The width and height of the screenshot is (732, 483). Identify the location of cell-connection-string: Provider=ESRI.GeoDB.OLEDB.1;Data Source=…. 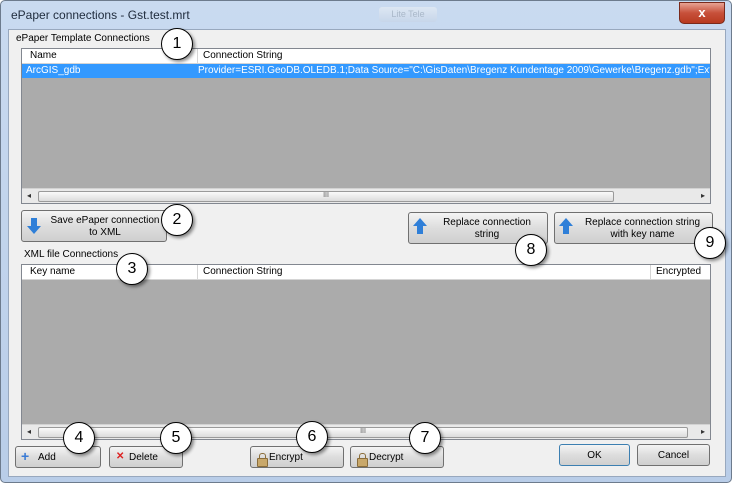
(454, 70).